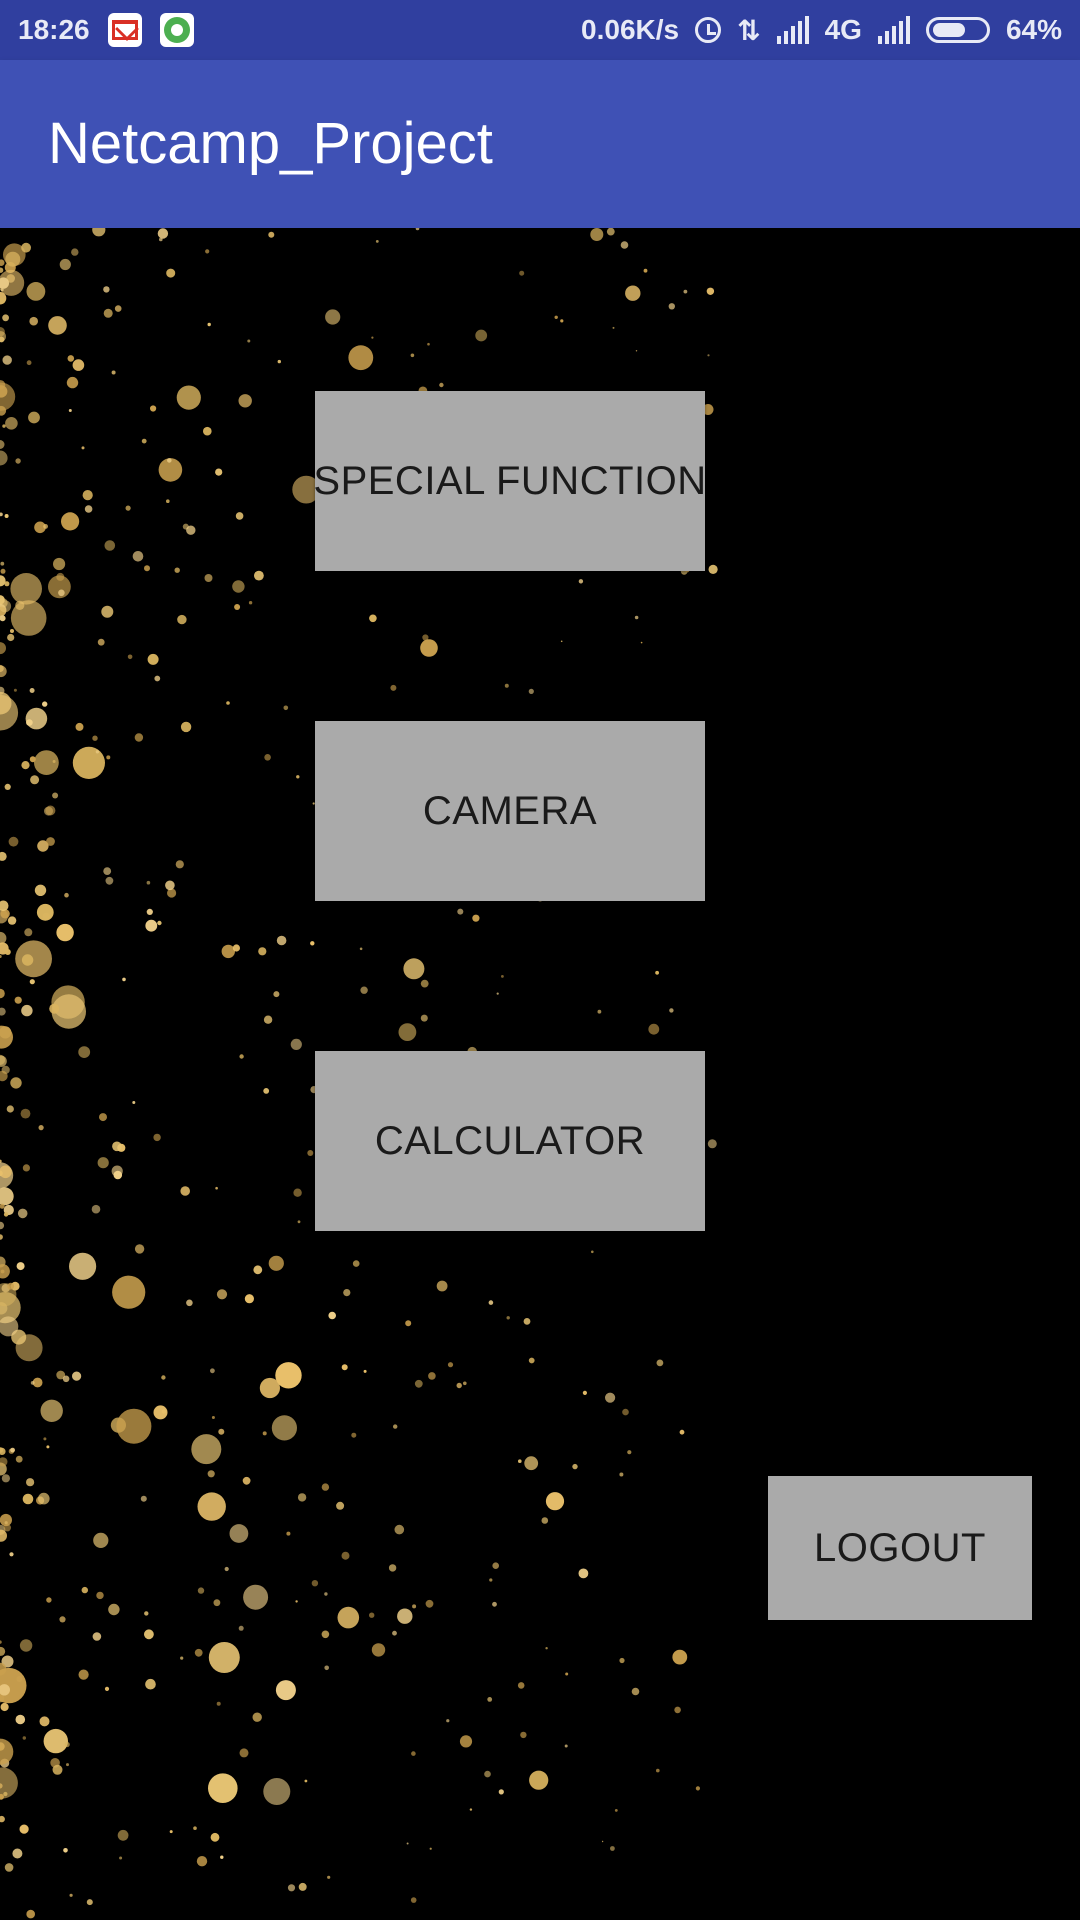  What do you see at coordinates (900, 1548) in the screenshot?
I see `logout-button: LOGOUT` at bounding box center [900, 1548].